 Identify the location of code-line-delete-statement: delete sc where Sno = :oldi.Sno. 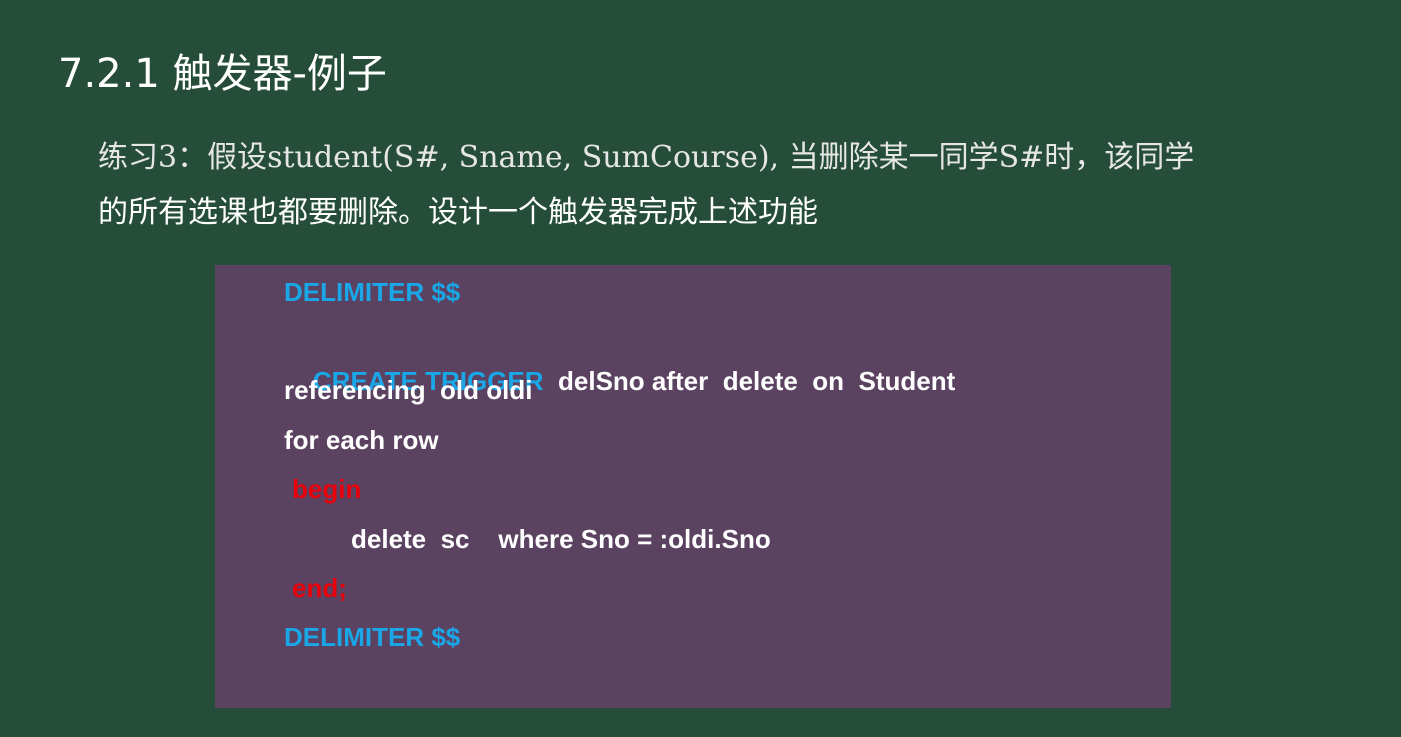
(561, 539).